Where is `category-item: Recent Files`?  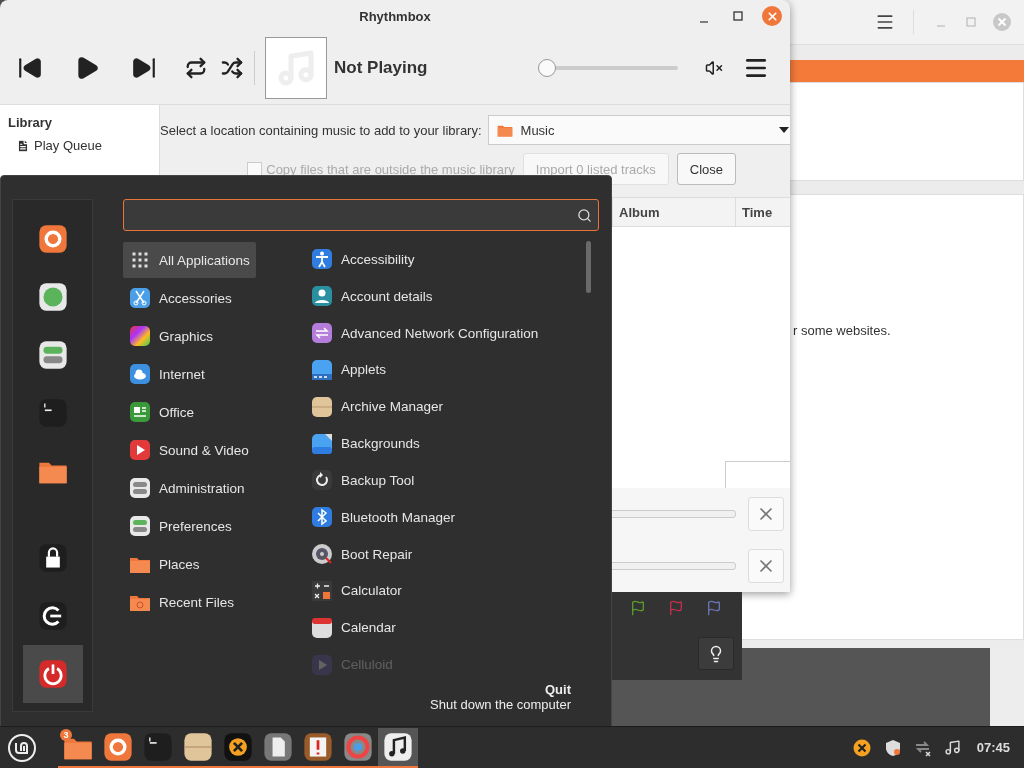
category-item: Recent Files is located at coordinates (182, 602).